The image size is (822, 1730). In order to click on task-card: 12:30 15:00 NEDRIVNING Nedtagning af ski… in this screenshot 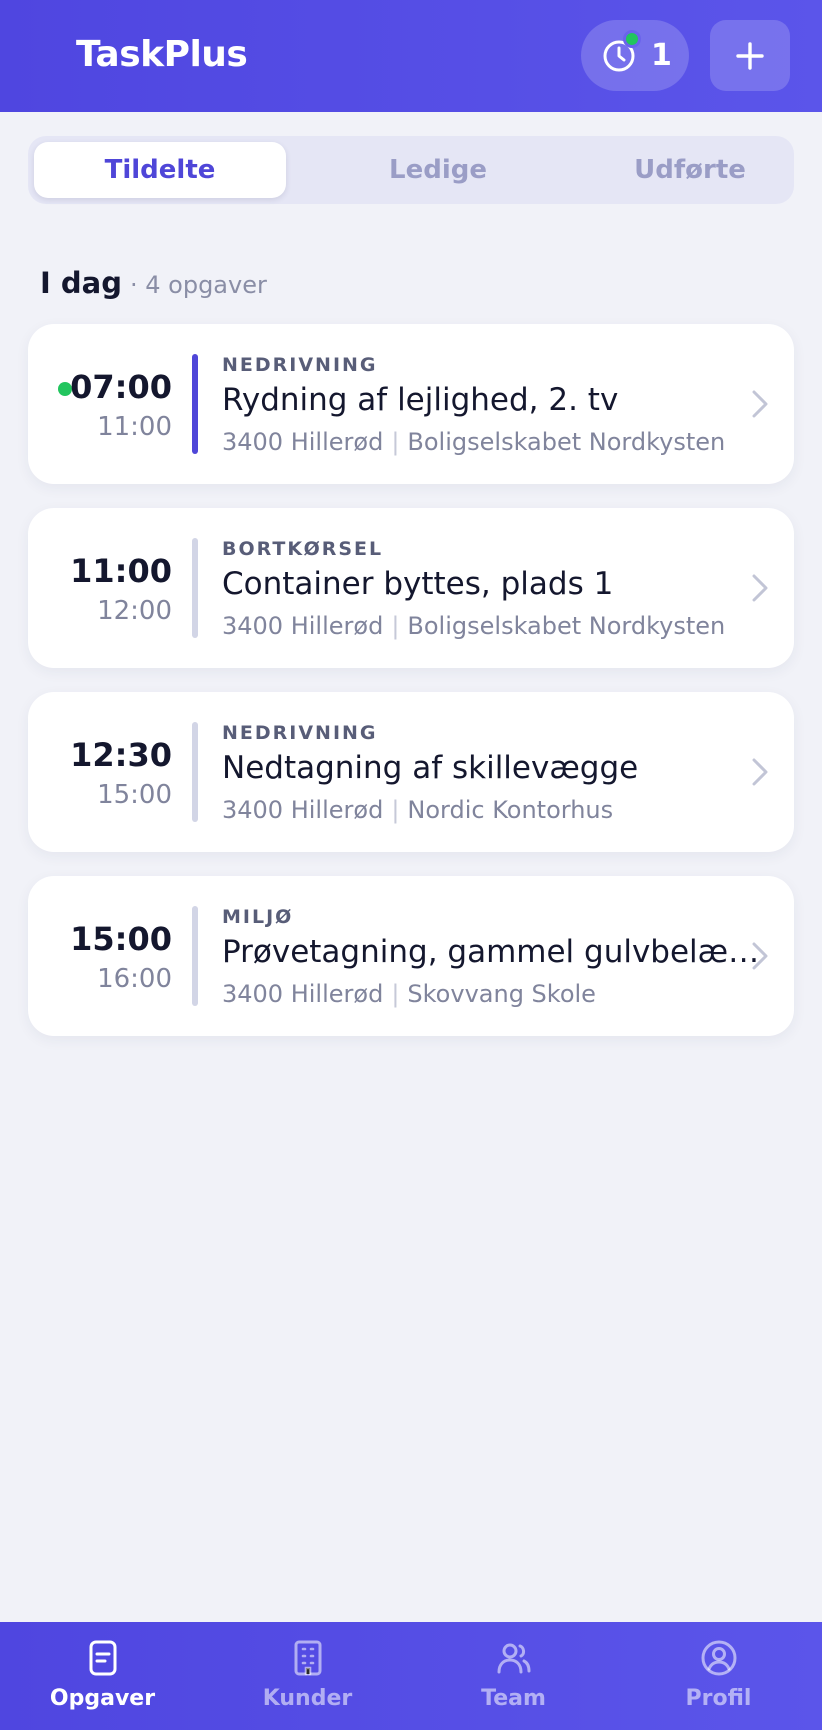, I will do `click(411, 772)`.